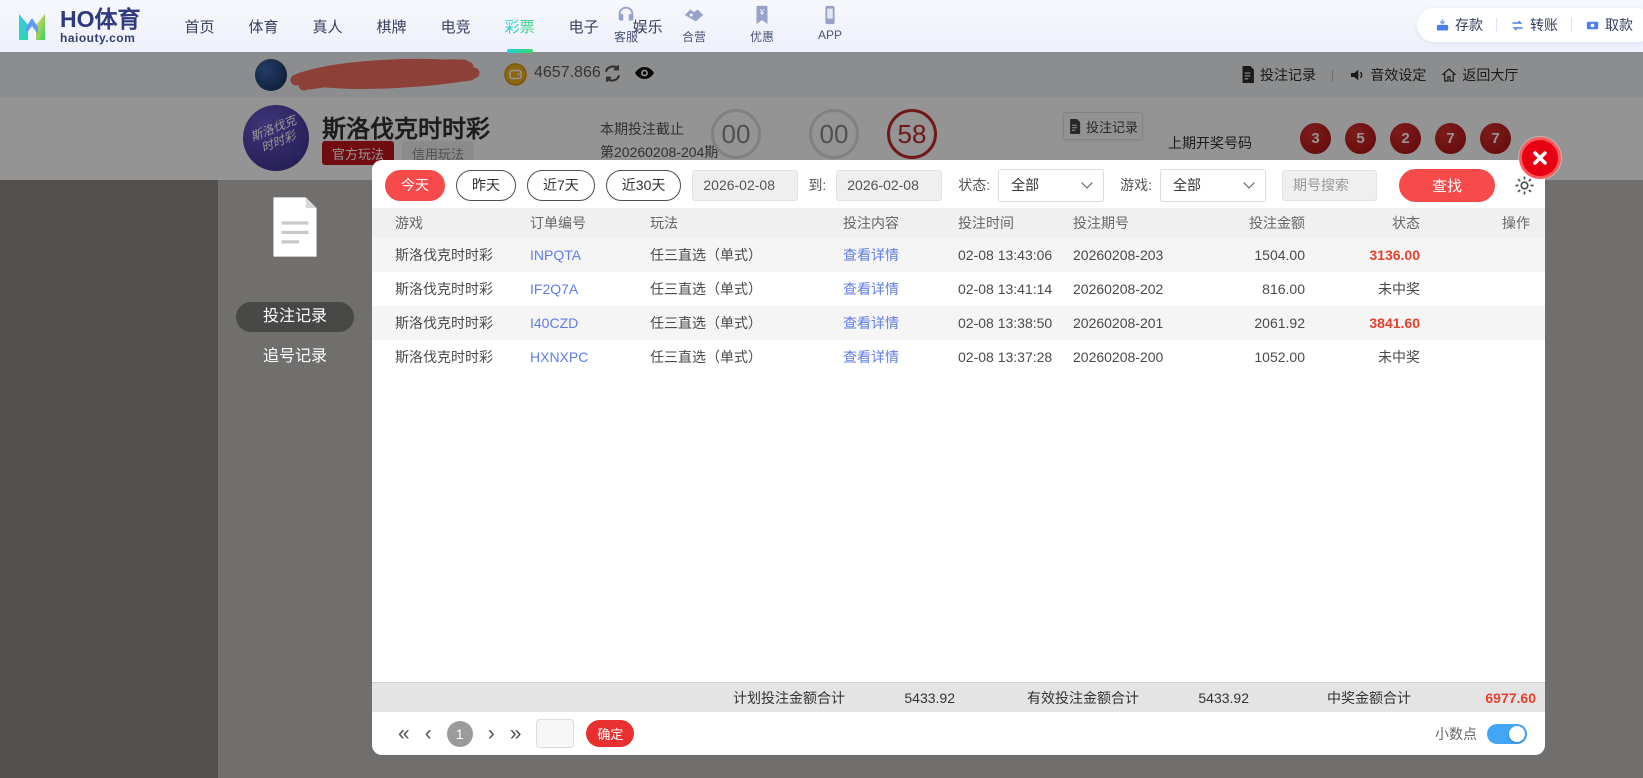 This screenshot has height=778, width=1643. What do you see at coordinates (404, 733) in the screenshot?
I see `first-page-button: «` at bounding box center [404, 733].